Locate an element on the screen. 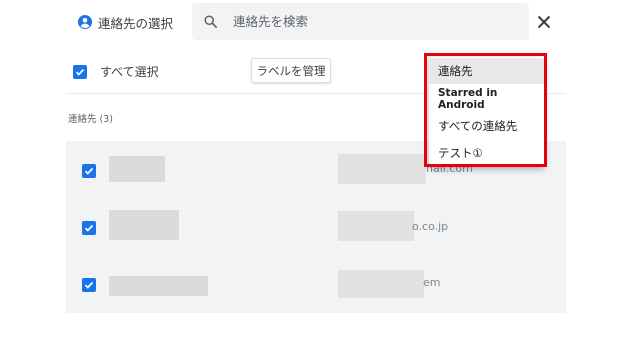  menu-item-contacts: 連絡先 is located at coordinates (486, 71).